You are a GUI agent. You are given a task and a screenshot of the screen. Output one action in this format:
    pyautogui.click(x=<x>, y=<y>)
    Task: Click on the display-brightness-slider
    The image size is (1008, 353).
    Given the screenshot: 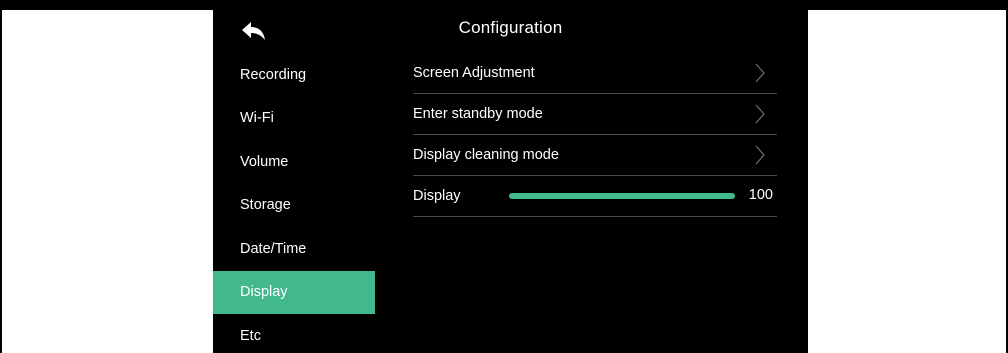 What is the action you would take?
    pyautogui.click(x=622, y=196)
    